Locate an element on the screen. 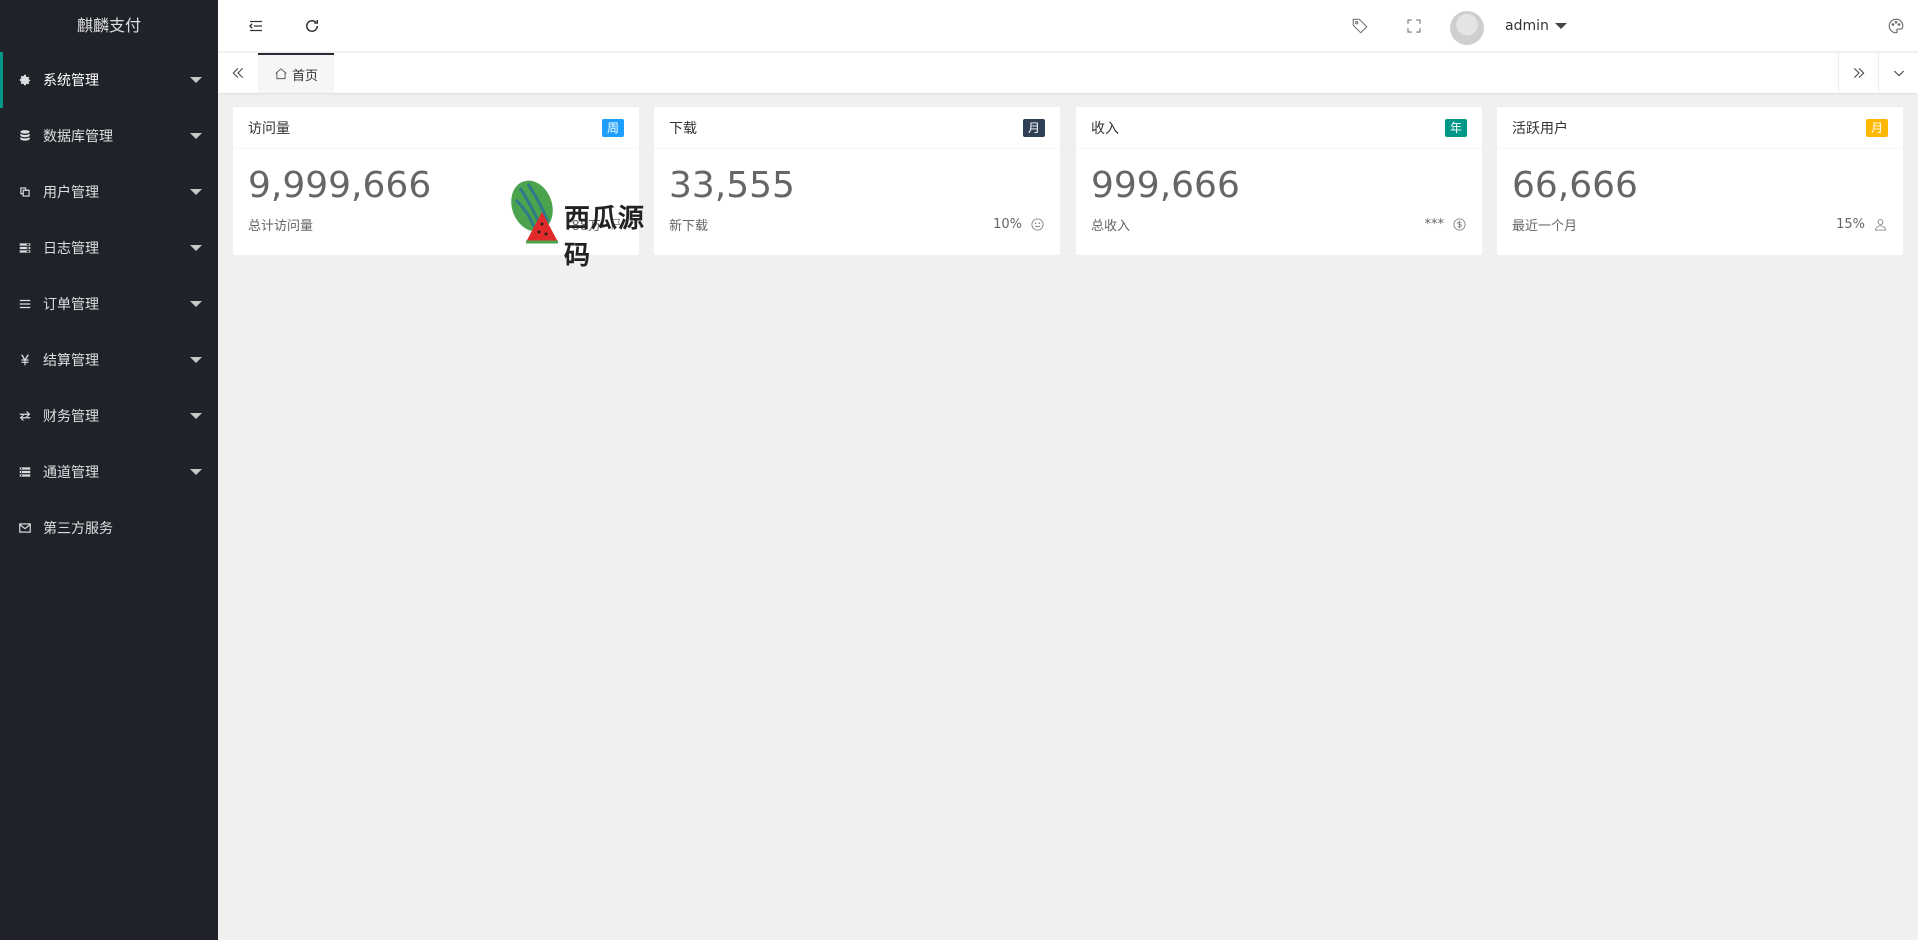  watermark: 西瓜源码 is located at coordinates (581, 223).